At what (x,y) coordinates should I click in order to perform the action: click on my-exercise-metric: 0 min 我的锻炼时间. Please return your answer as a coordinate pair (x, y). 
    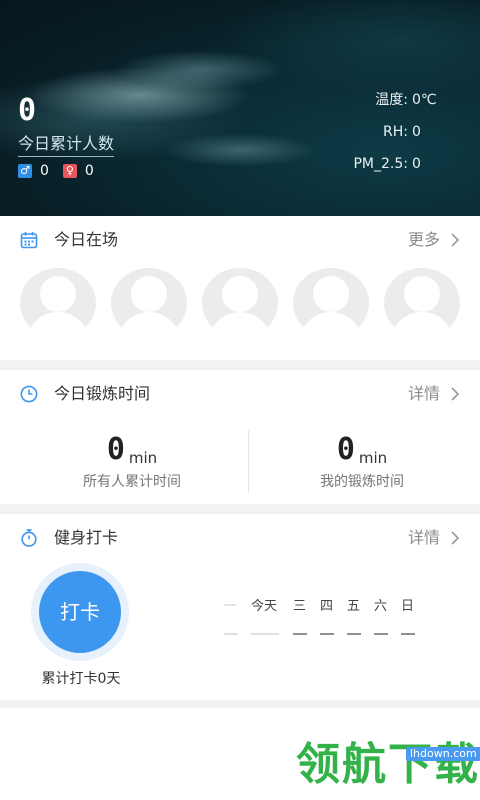
    Looking at the image, I should click on (361, 461).